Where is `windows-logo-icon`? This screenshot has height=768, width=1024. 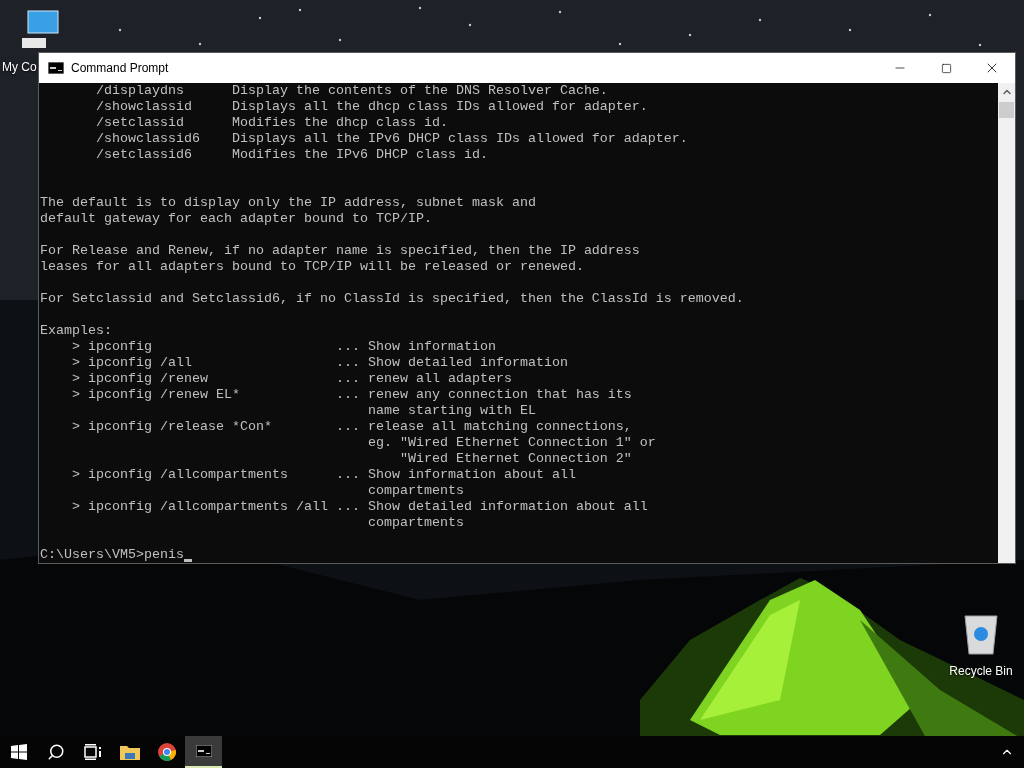 windows-logo-icon is located at coordinates (18, 752).